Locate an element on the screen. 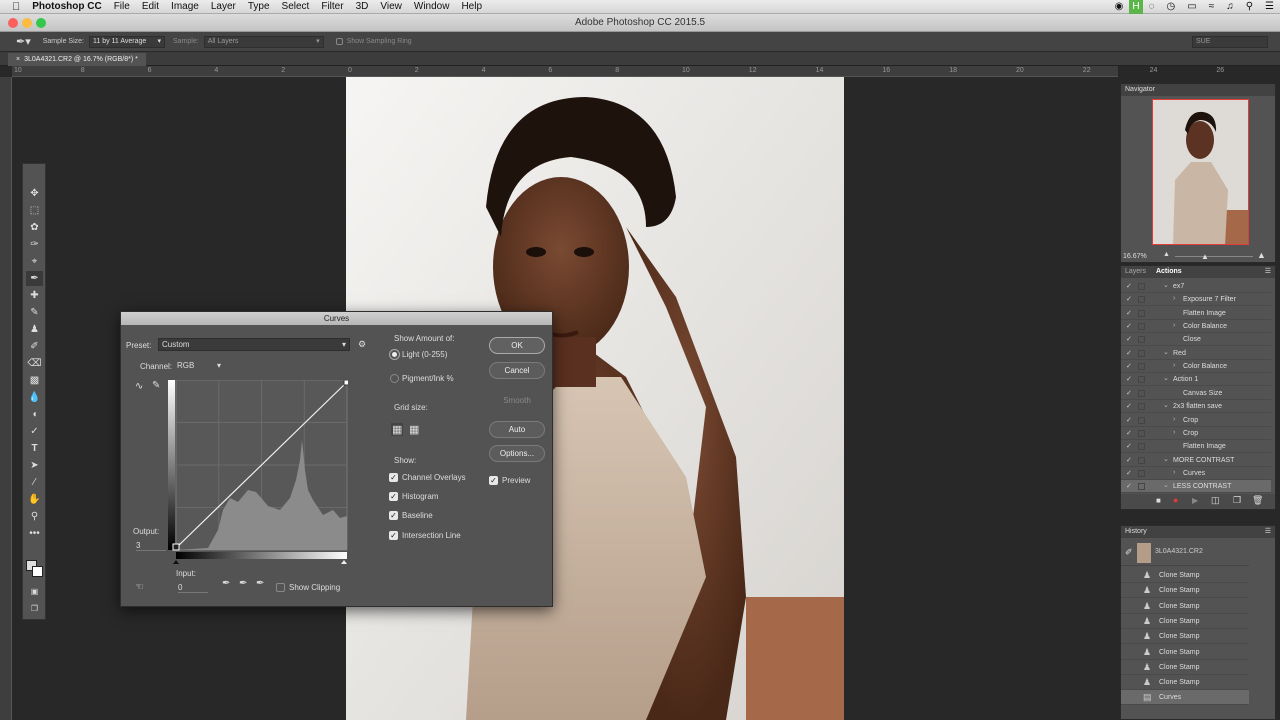 This screenshot has height=720, width=1280. white-point-eyedropper-icon: ✒ is located at coordinates (260, 583).